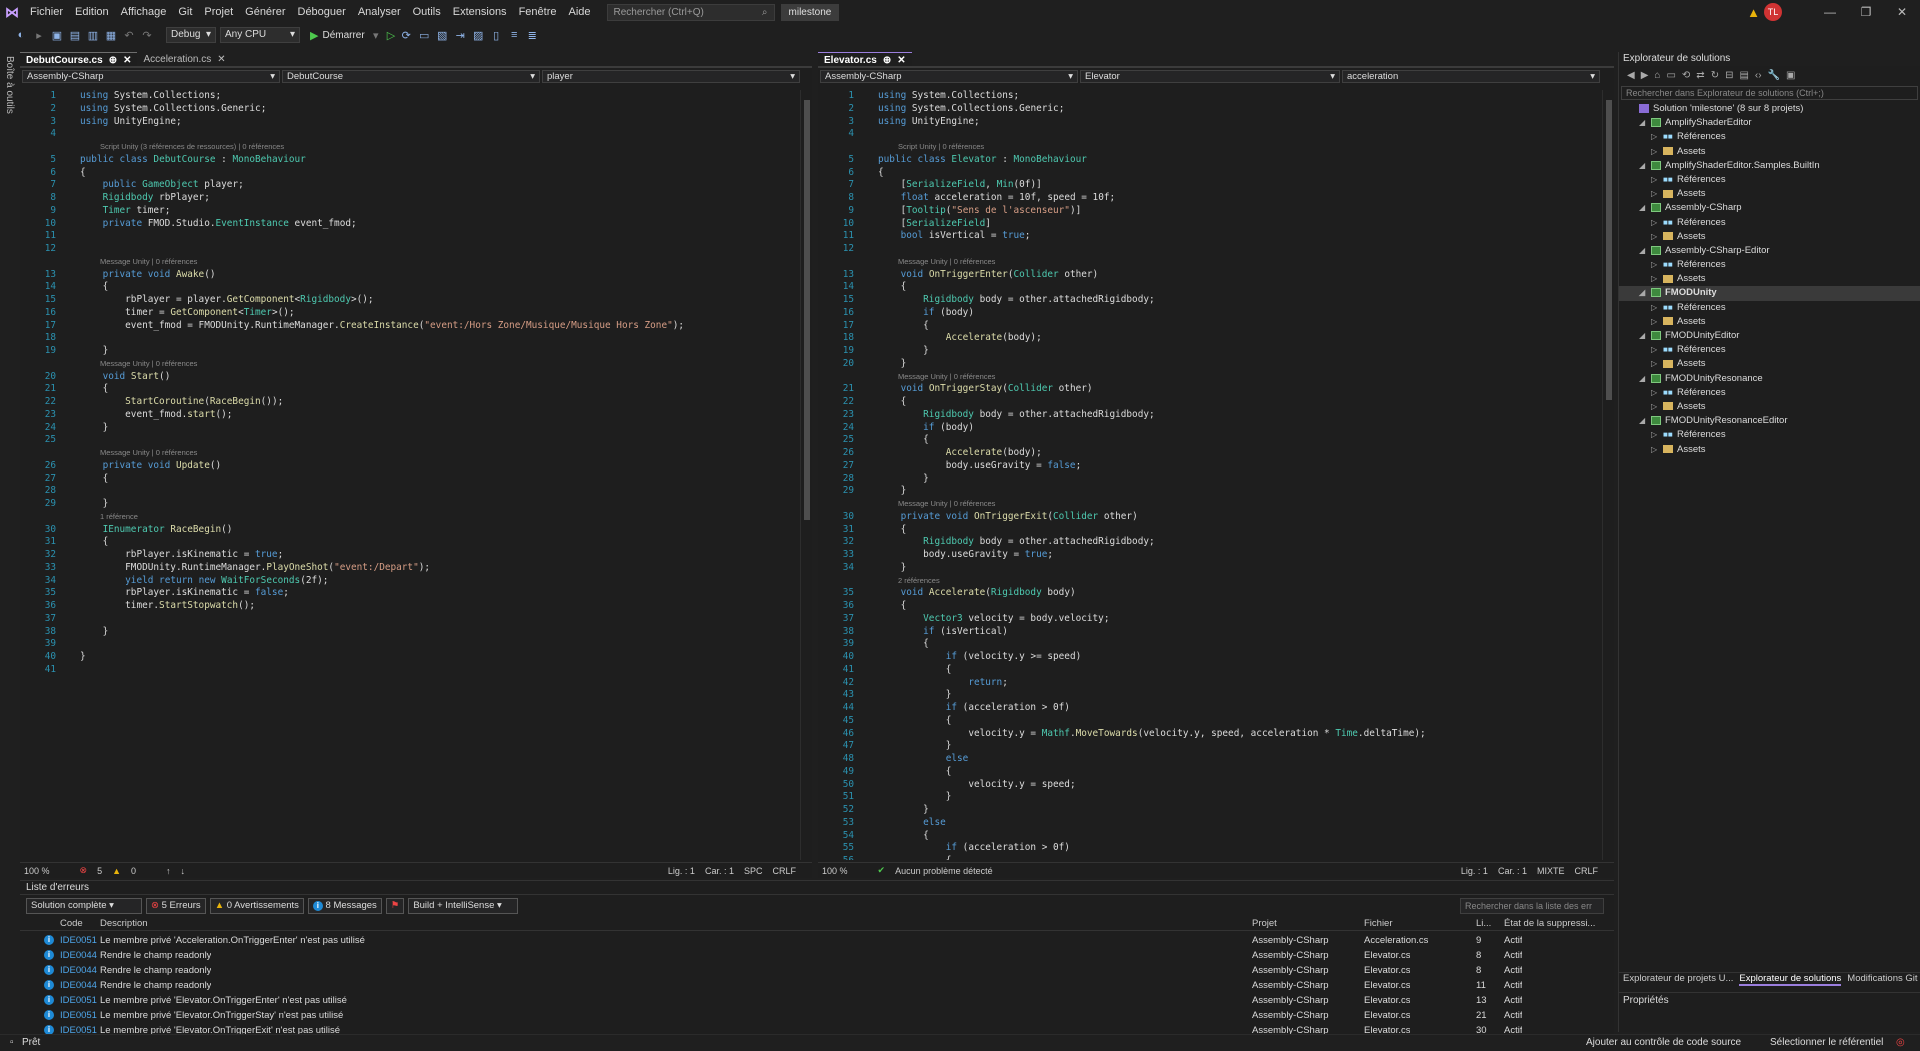 This screenshot has width=1920, height=1051. I want to click on start-icon: ▶, so click(314, 35).